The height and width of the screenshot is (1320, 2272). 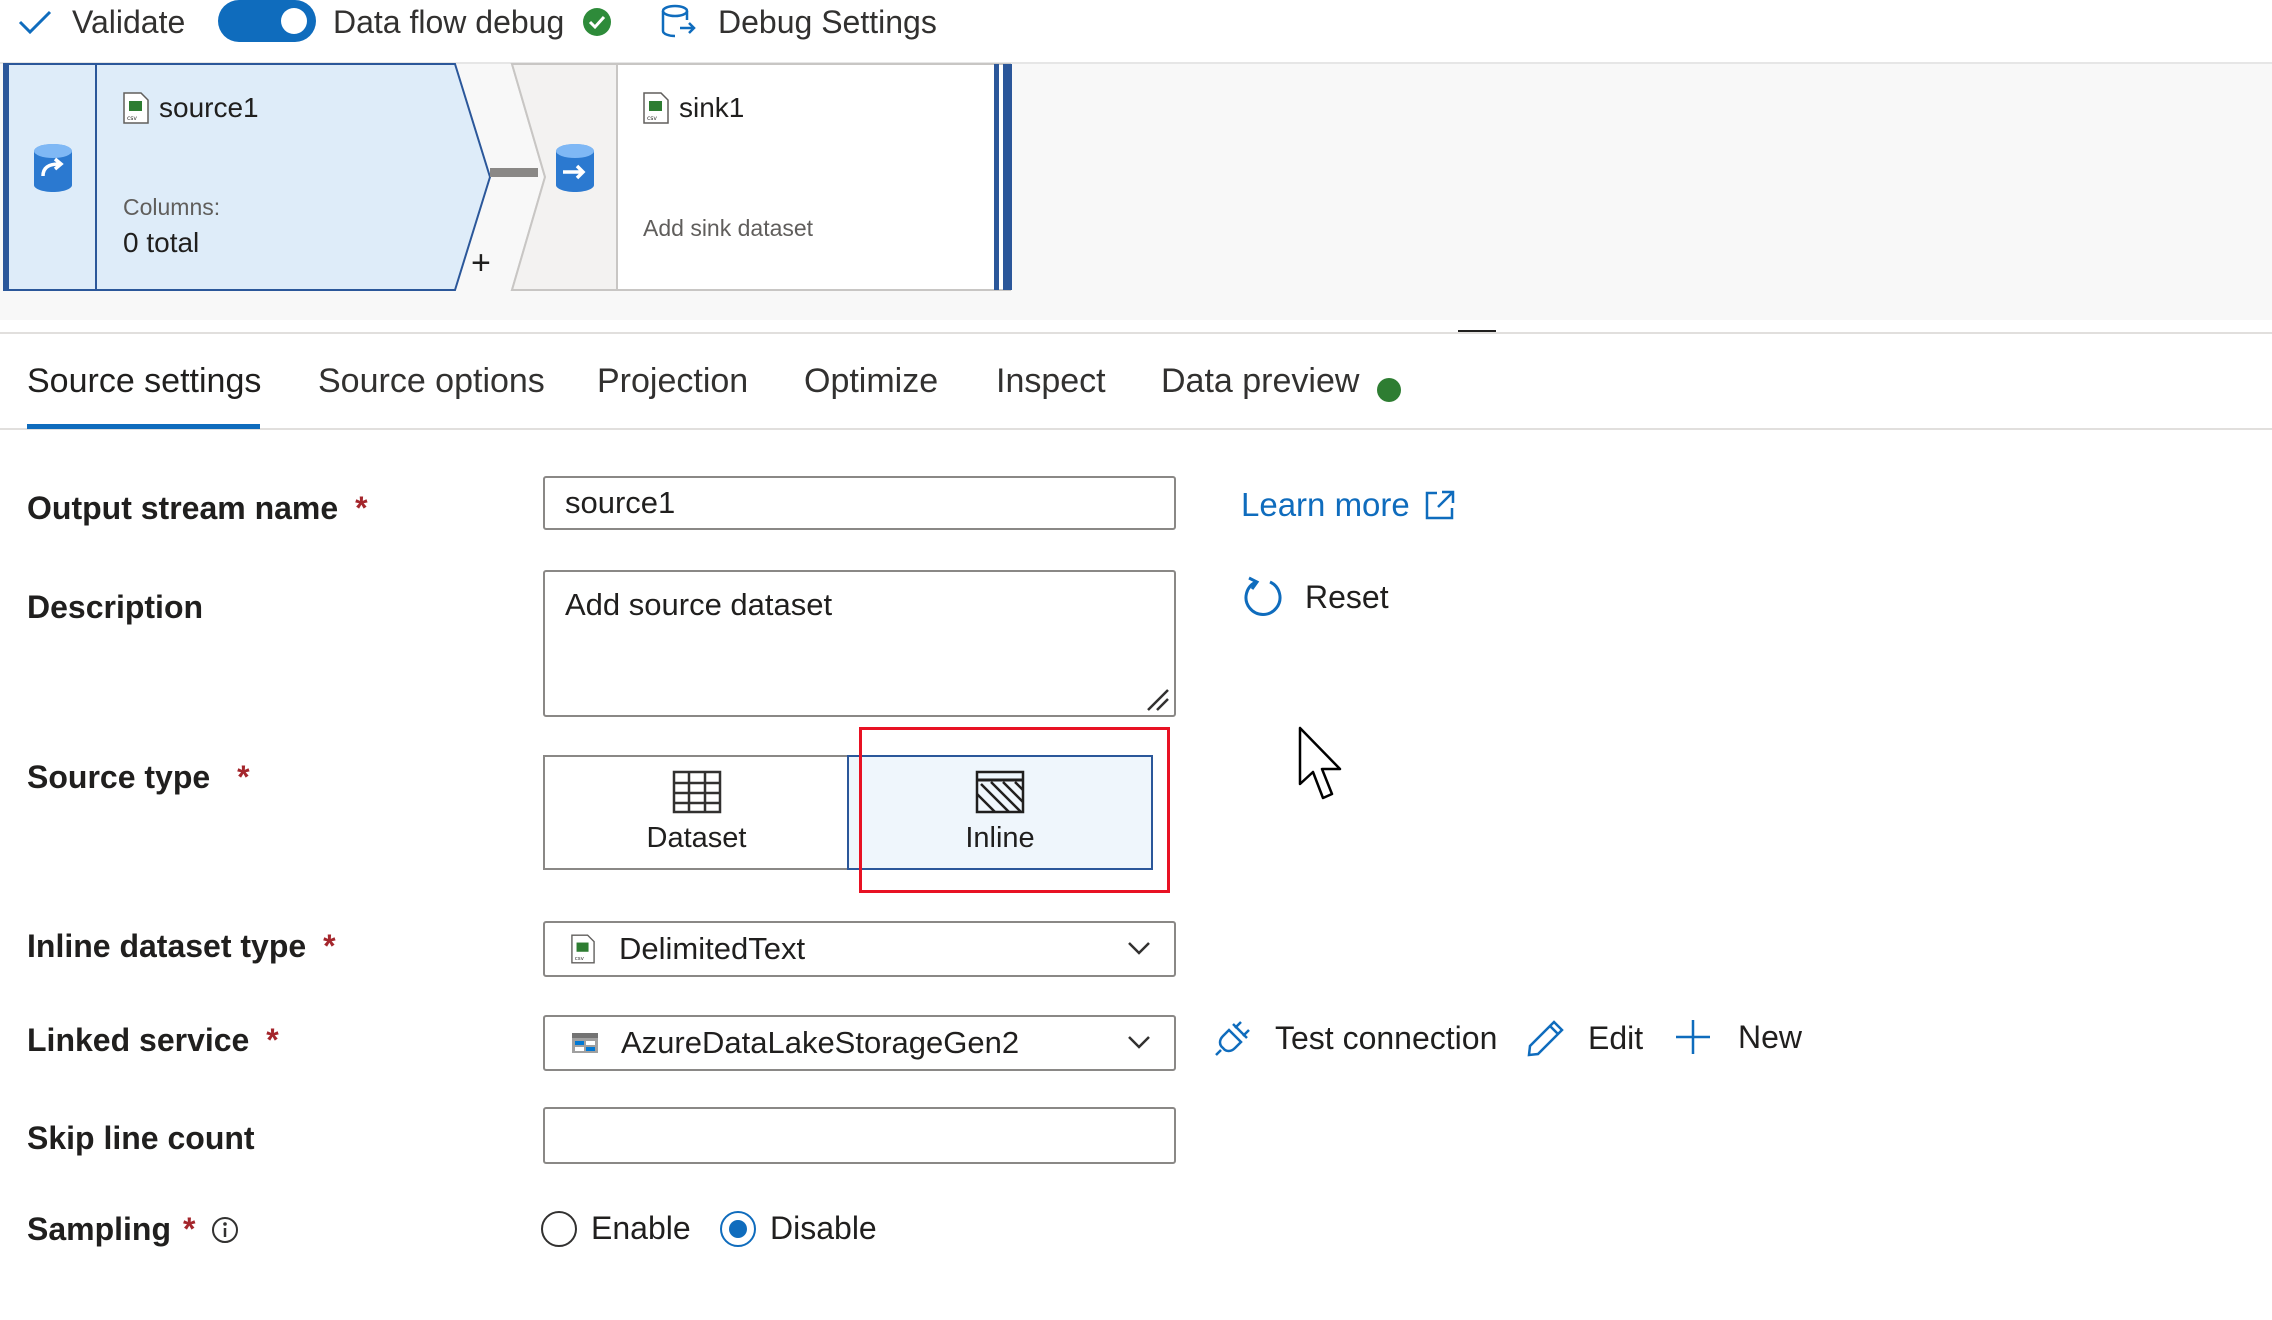 I want to click on source-type-text: Source type, so click(x=119, y=777).